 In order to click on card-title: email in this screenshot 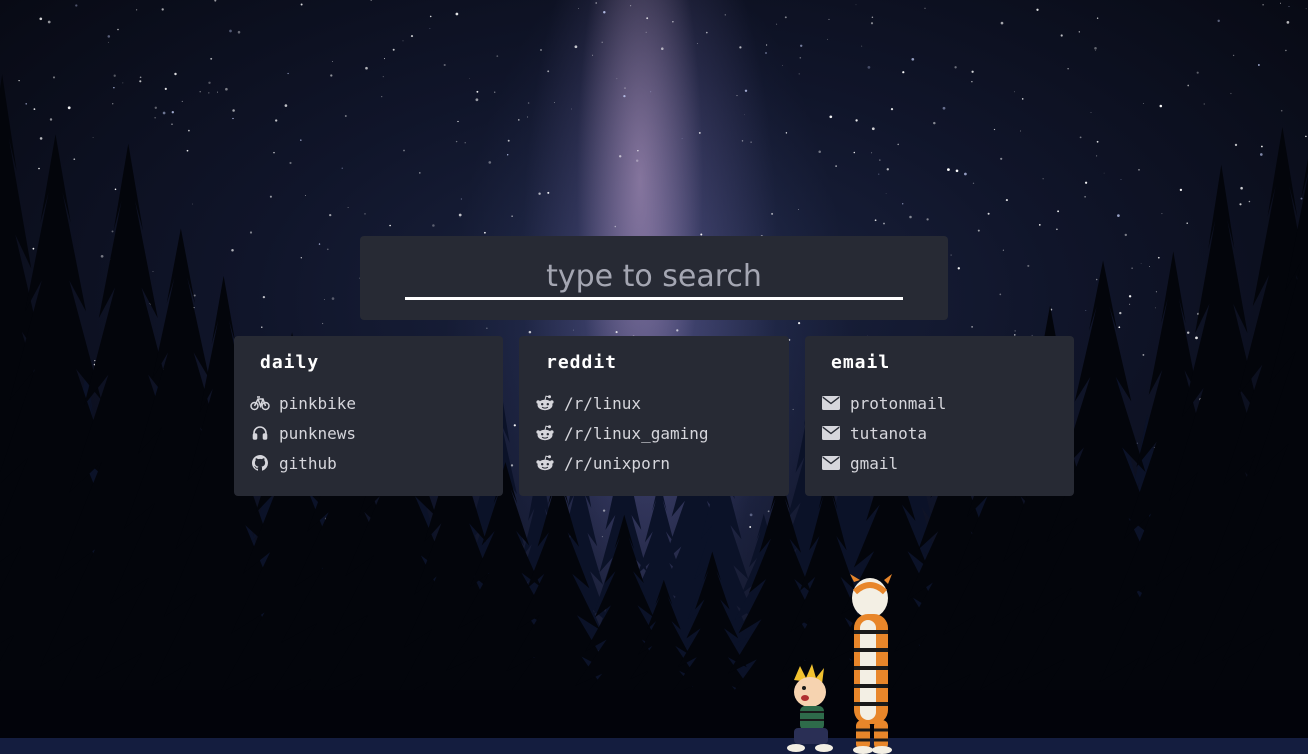, I will do `click(861, 362)`.